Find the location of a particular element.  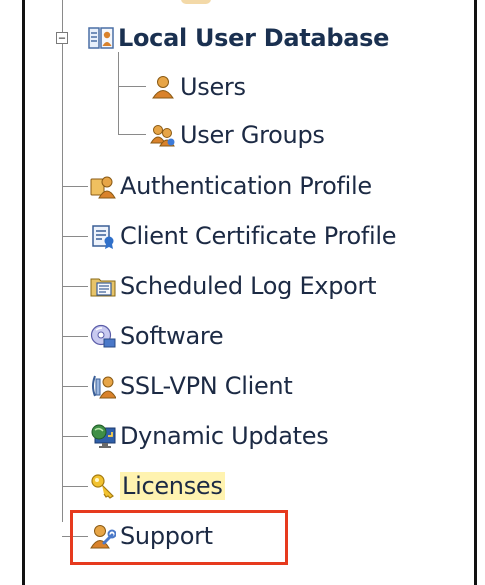

tree-item-label: Client Certificate Profile is located at coordinates (258, 236).